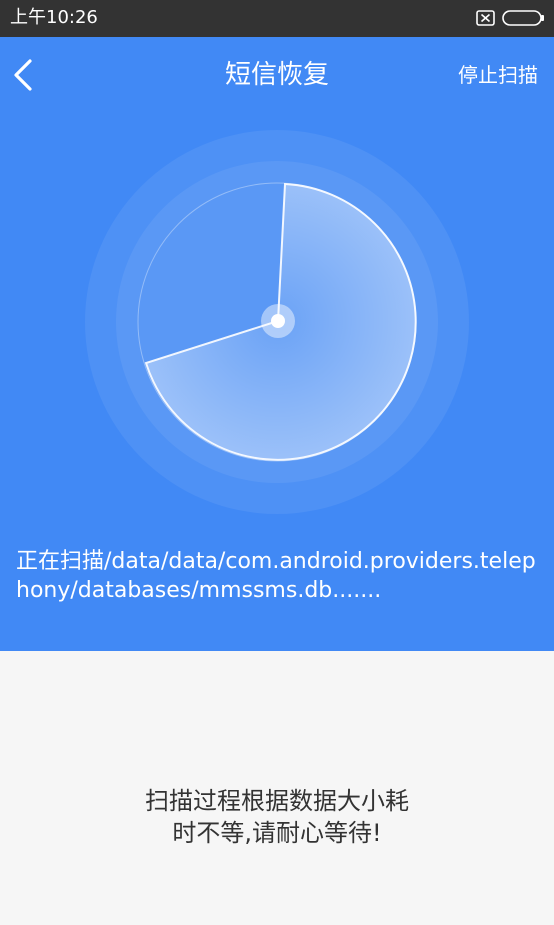 The height and width of the screenshot is (925, 554). Describe the element at coordinates (485, 18) in the screenshot. I see `close-box-icon` at that location.